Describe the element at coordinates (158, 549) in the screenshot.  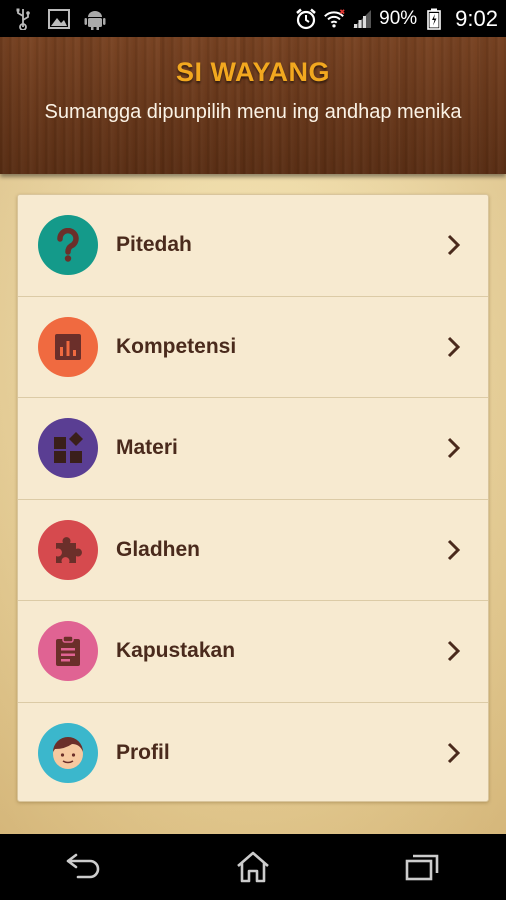
I see `menu-item-label: Gladhen` at that location.